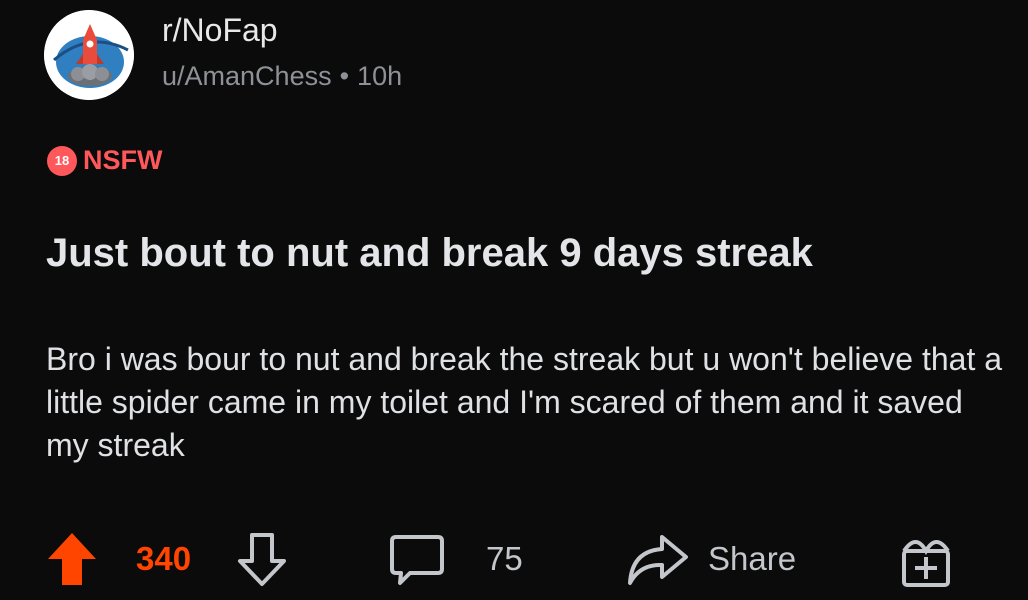 This screenshot has width=1028, height=600. Describe the element at coordinates (123, 160) in the screenshot. I see `nsfw-label: NSFW` at that location.